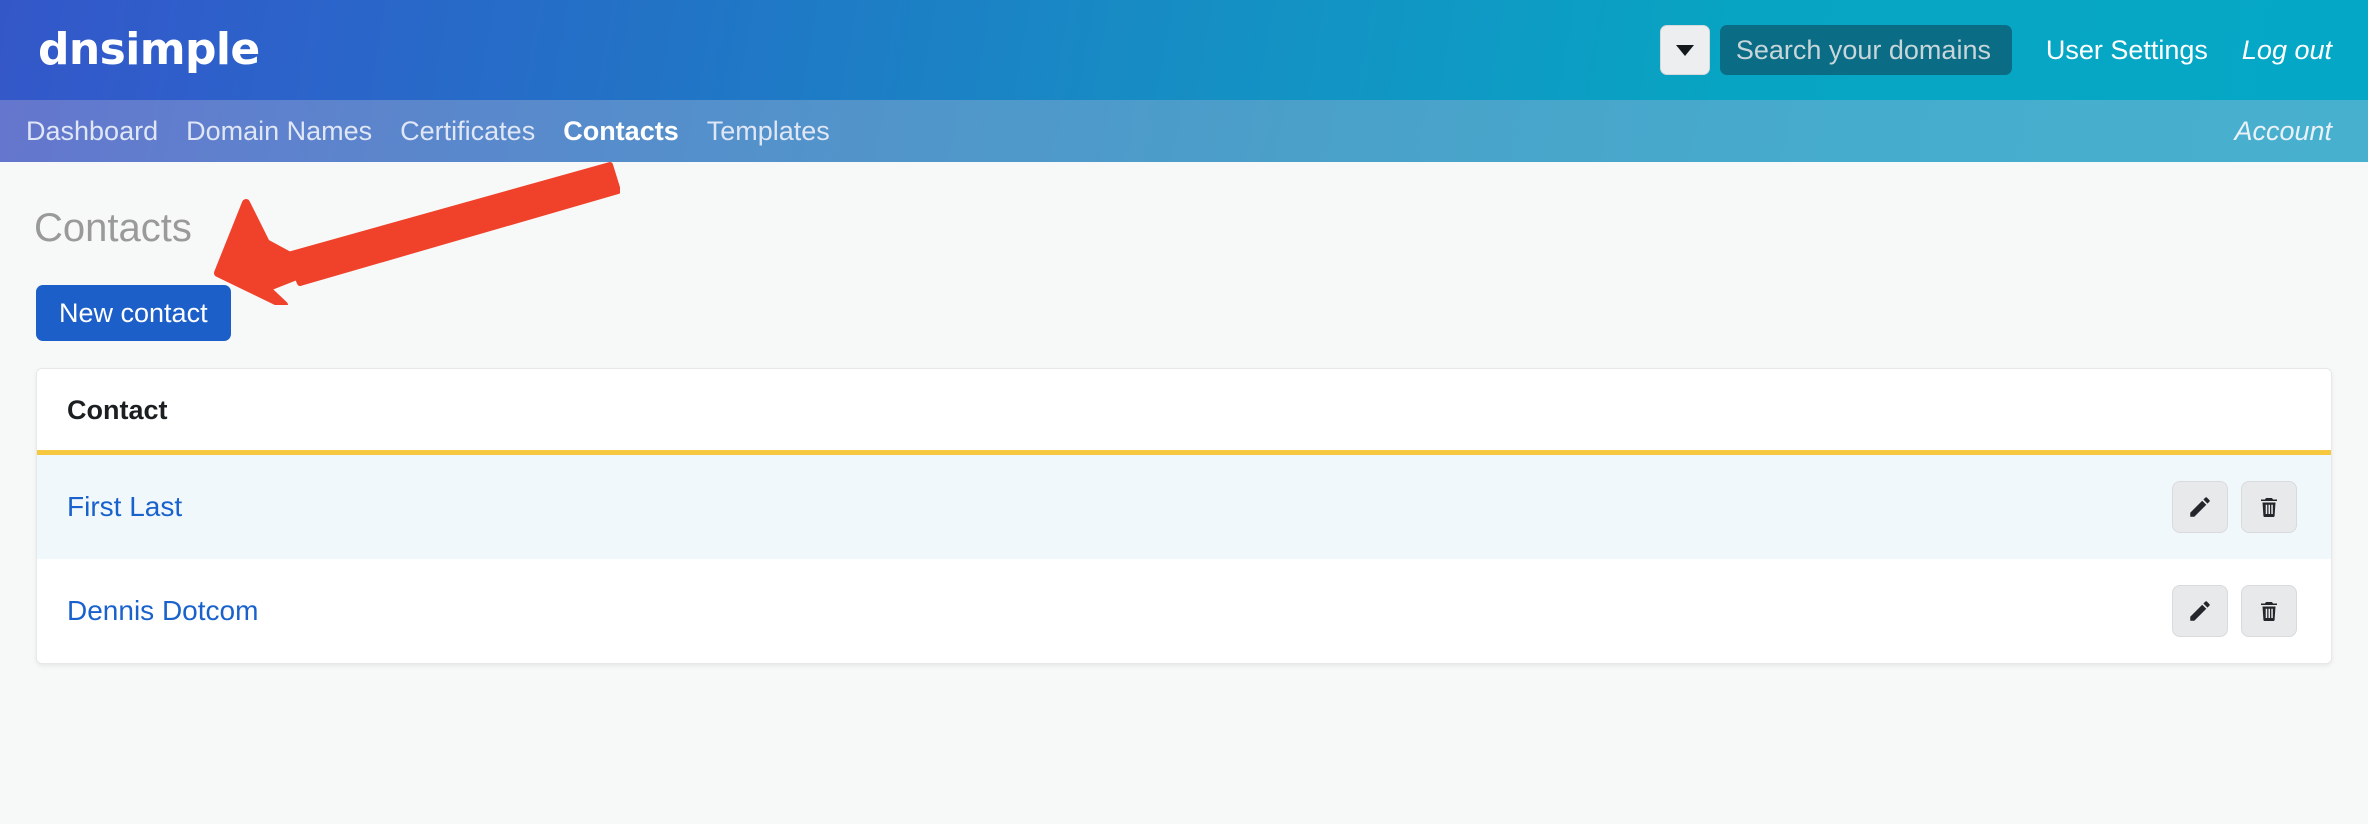  I want to click on user-settings-link: User Settings, so click(2127, 50).